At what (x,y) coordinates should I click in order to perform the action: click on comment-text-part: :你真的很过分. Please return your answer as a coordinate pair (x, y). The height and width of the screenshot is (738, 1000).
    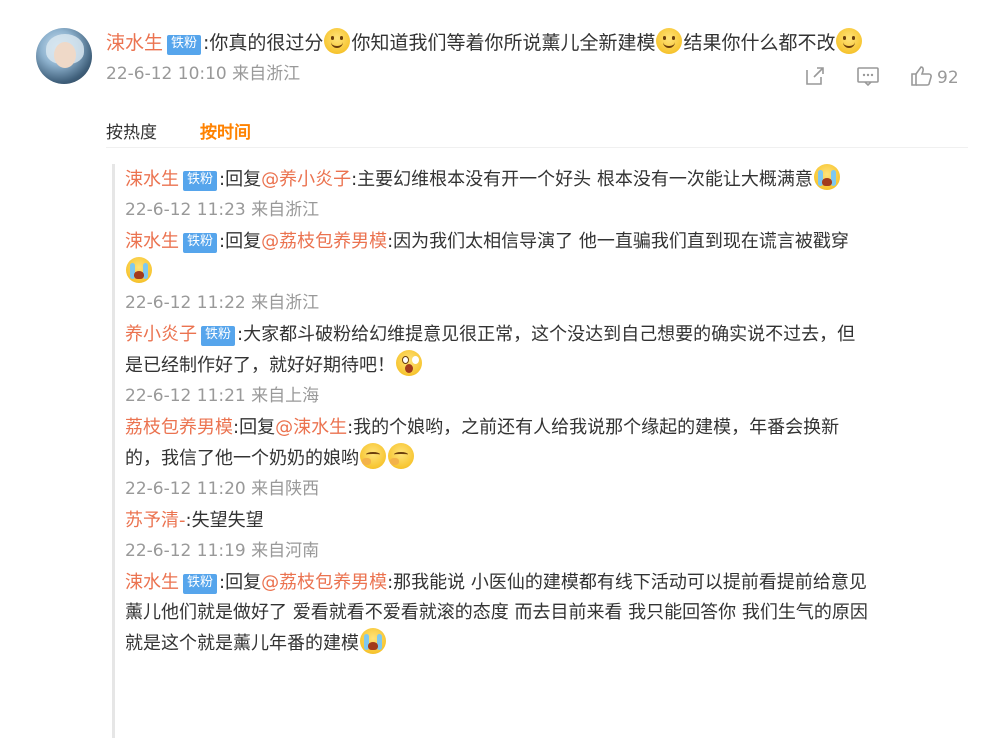
    Looking at the image, I should click on (263, 43).